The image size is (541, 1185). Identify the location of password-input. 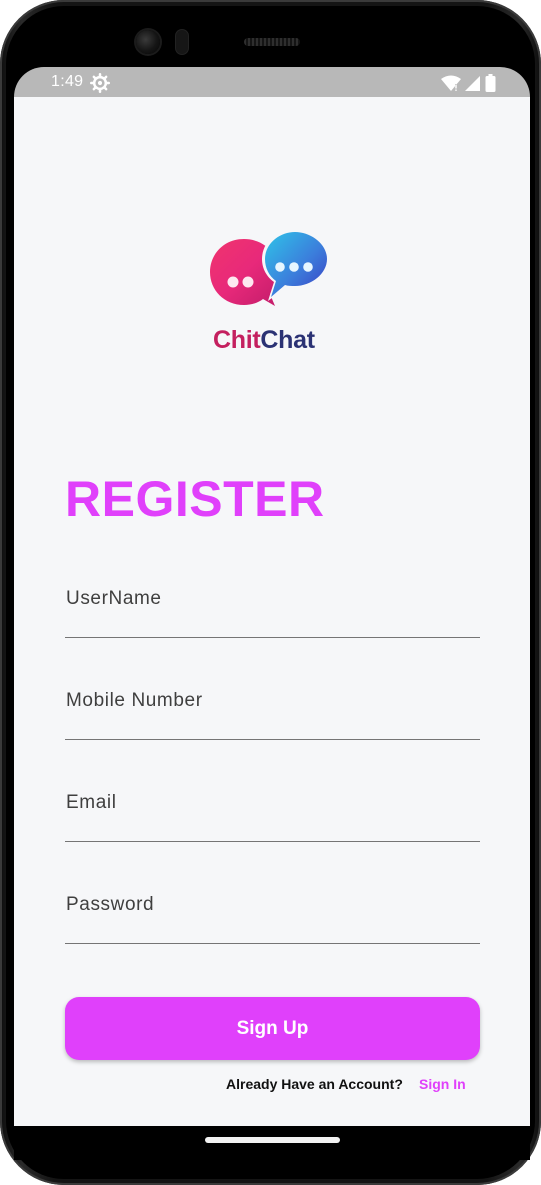
(272, 919).